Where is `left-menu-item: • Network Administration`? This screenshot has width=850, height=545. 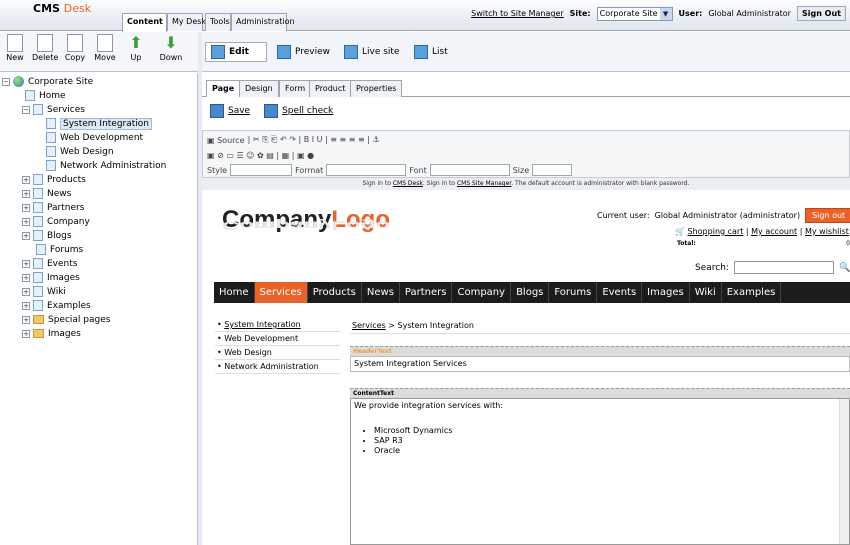 left-menu-item: • Network Administration is located at coordinates (277, 367).